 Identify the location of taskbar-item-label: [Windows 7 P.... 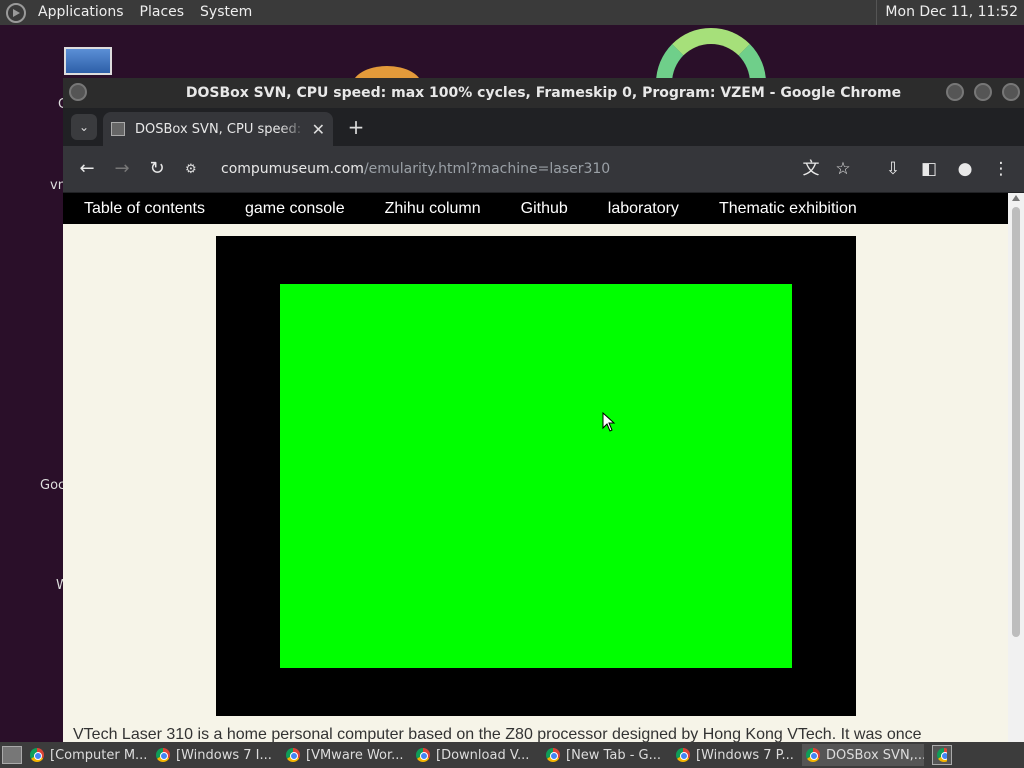
(745, 755).